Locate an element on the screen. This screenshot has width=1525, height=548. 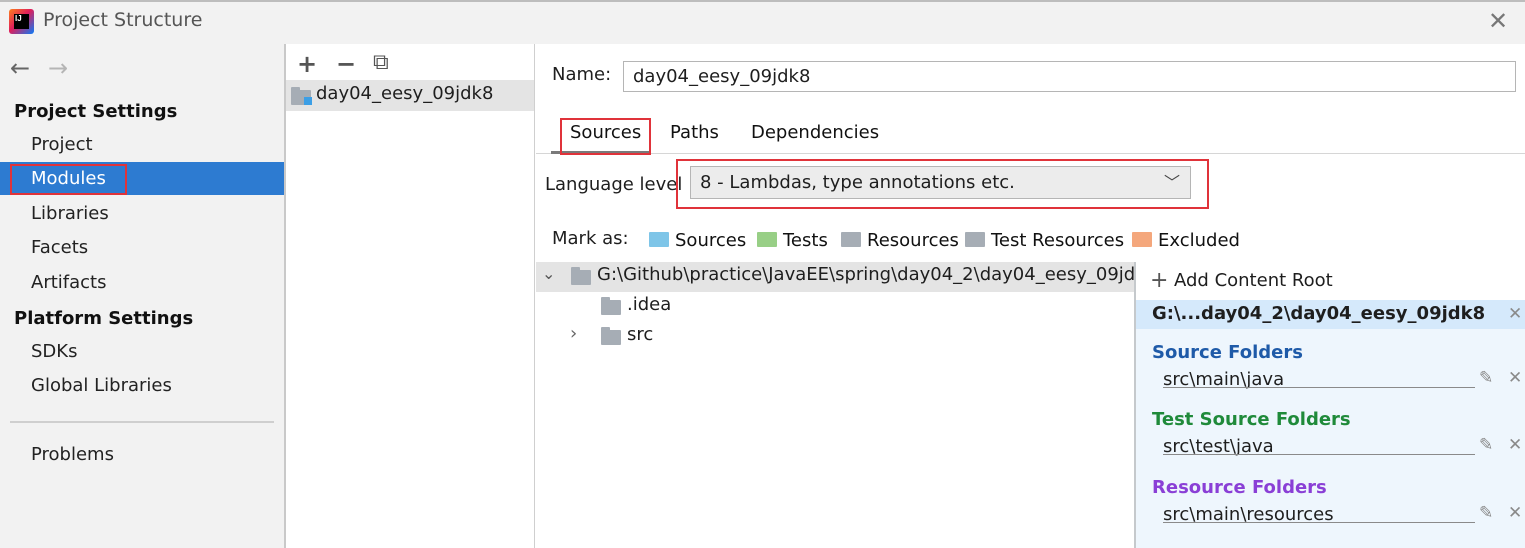
name-label: Name: is located at coordinates (582, 74).